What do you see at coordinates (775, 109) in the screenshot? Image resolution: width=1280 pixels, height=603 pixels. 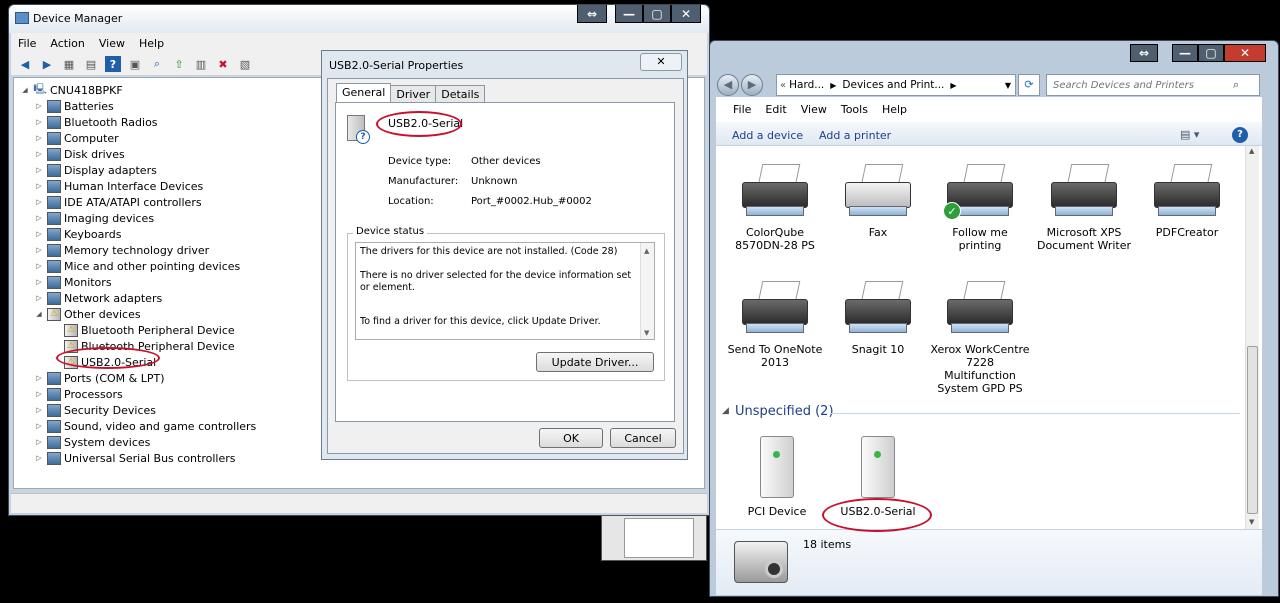 I see `dp-menu-edit: Edit` at bounding box center [775, 109].